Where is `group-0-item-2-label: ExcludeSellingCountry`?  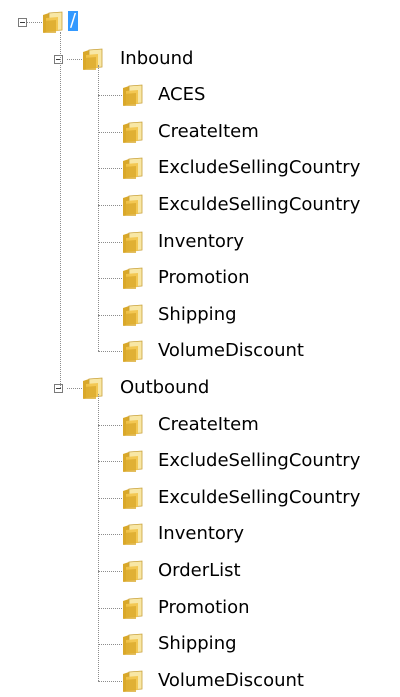 group-0-item-2-label: ExcludeSellingCountry is located at coordinates (259, 168).